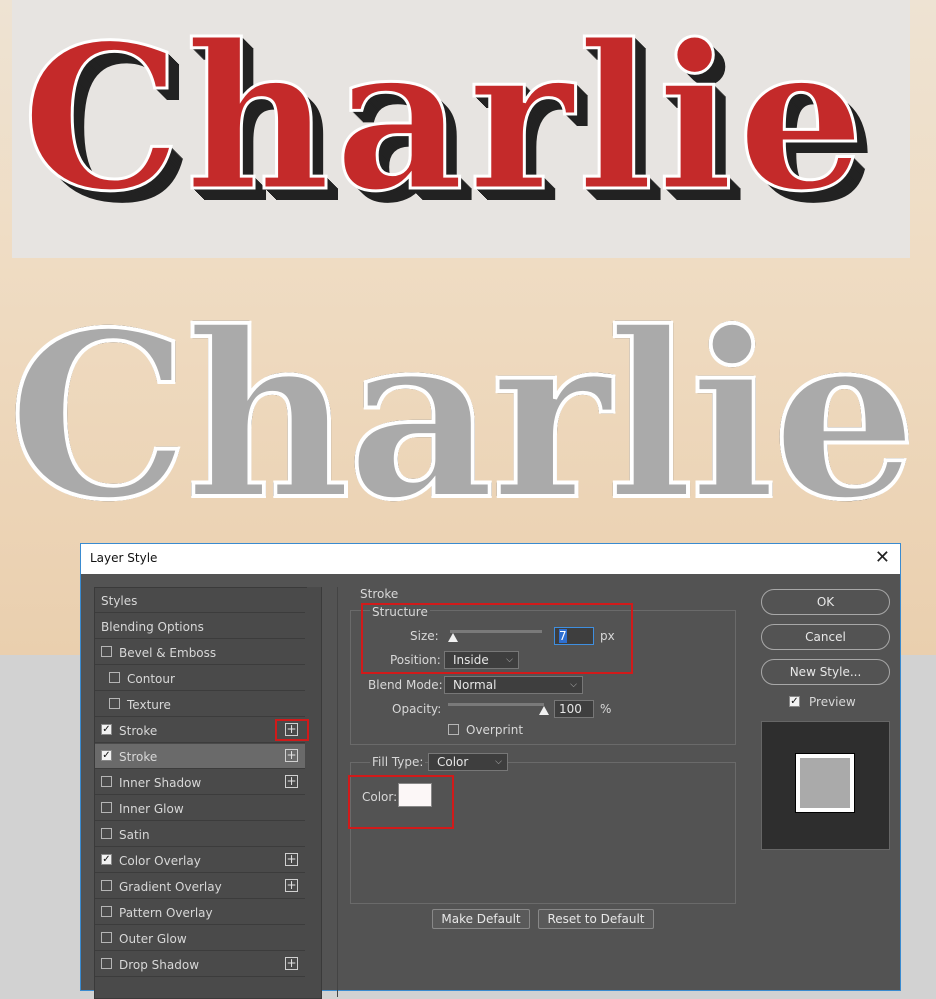 This screenshot has width=936, height=999. I want to click on size-slider, so click(496, 631).